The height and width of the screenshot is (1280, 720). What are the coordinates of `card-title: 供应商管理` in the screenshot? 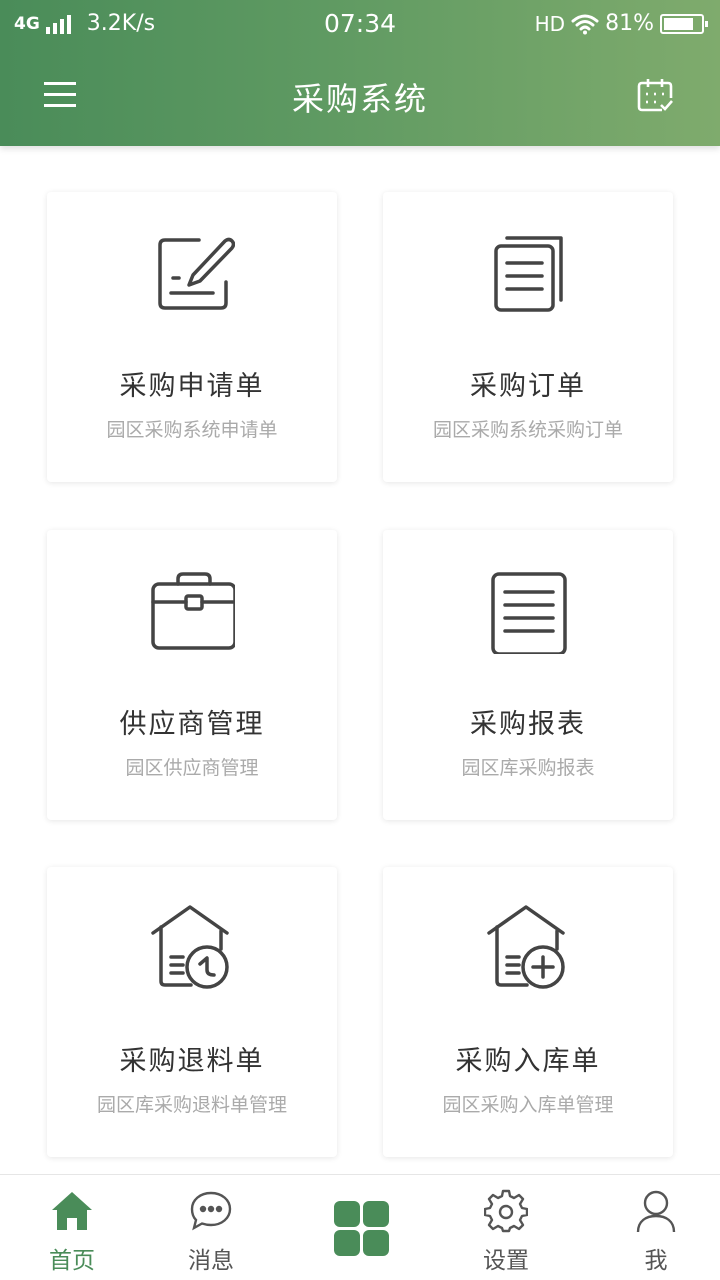 It's located at (192, 724).